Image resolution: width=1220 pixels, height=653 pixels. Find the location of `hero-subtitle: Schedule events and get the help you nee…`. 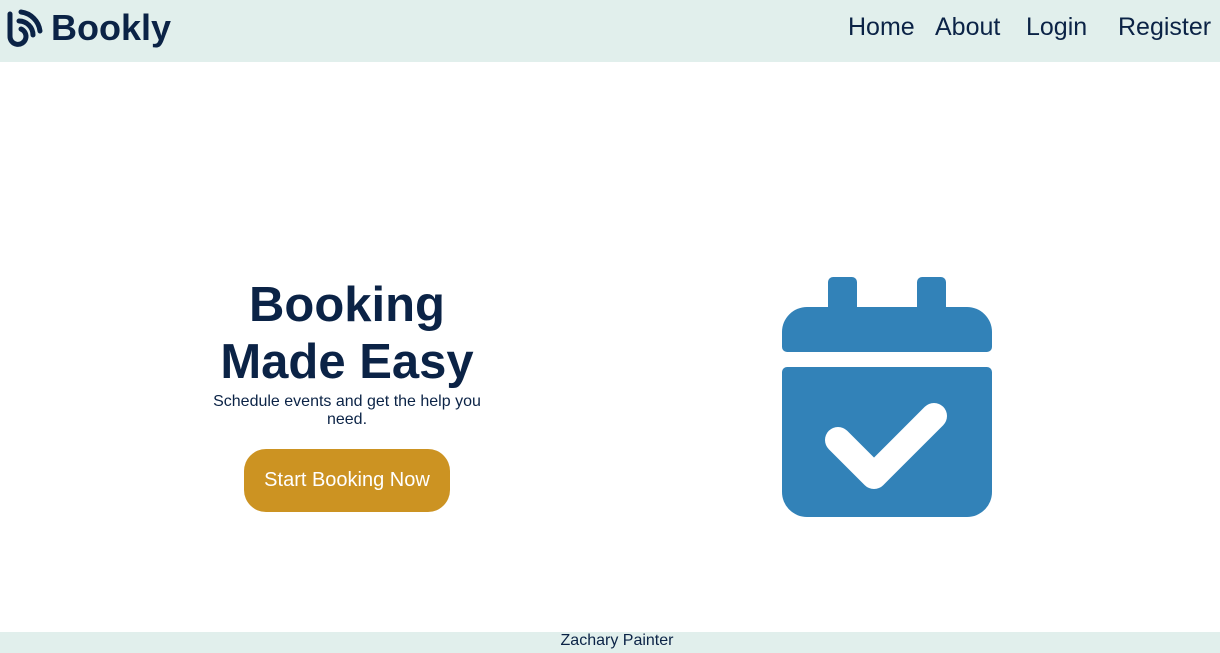

hero-subtitle: Schedule events and get the help you nee… is located at coordinates (347, 410).